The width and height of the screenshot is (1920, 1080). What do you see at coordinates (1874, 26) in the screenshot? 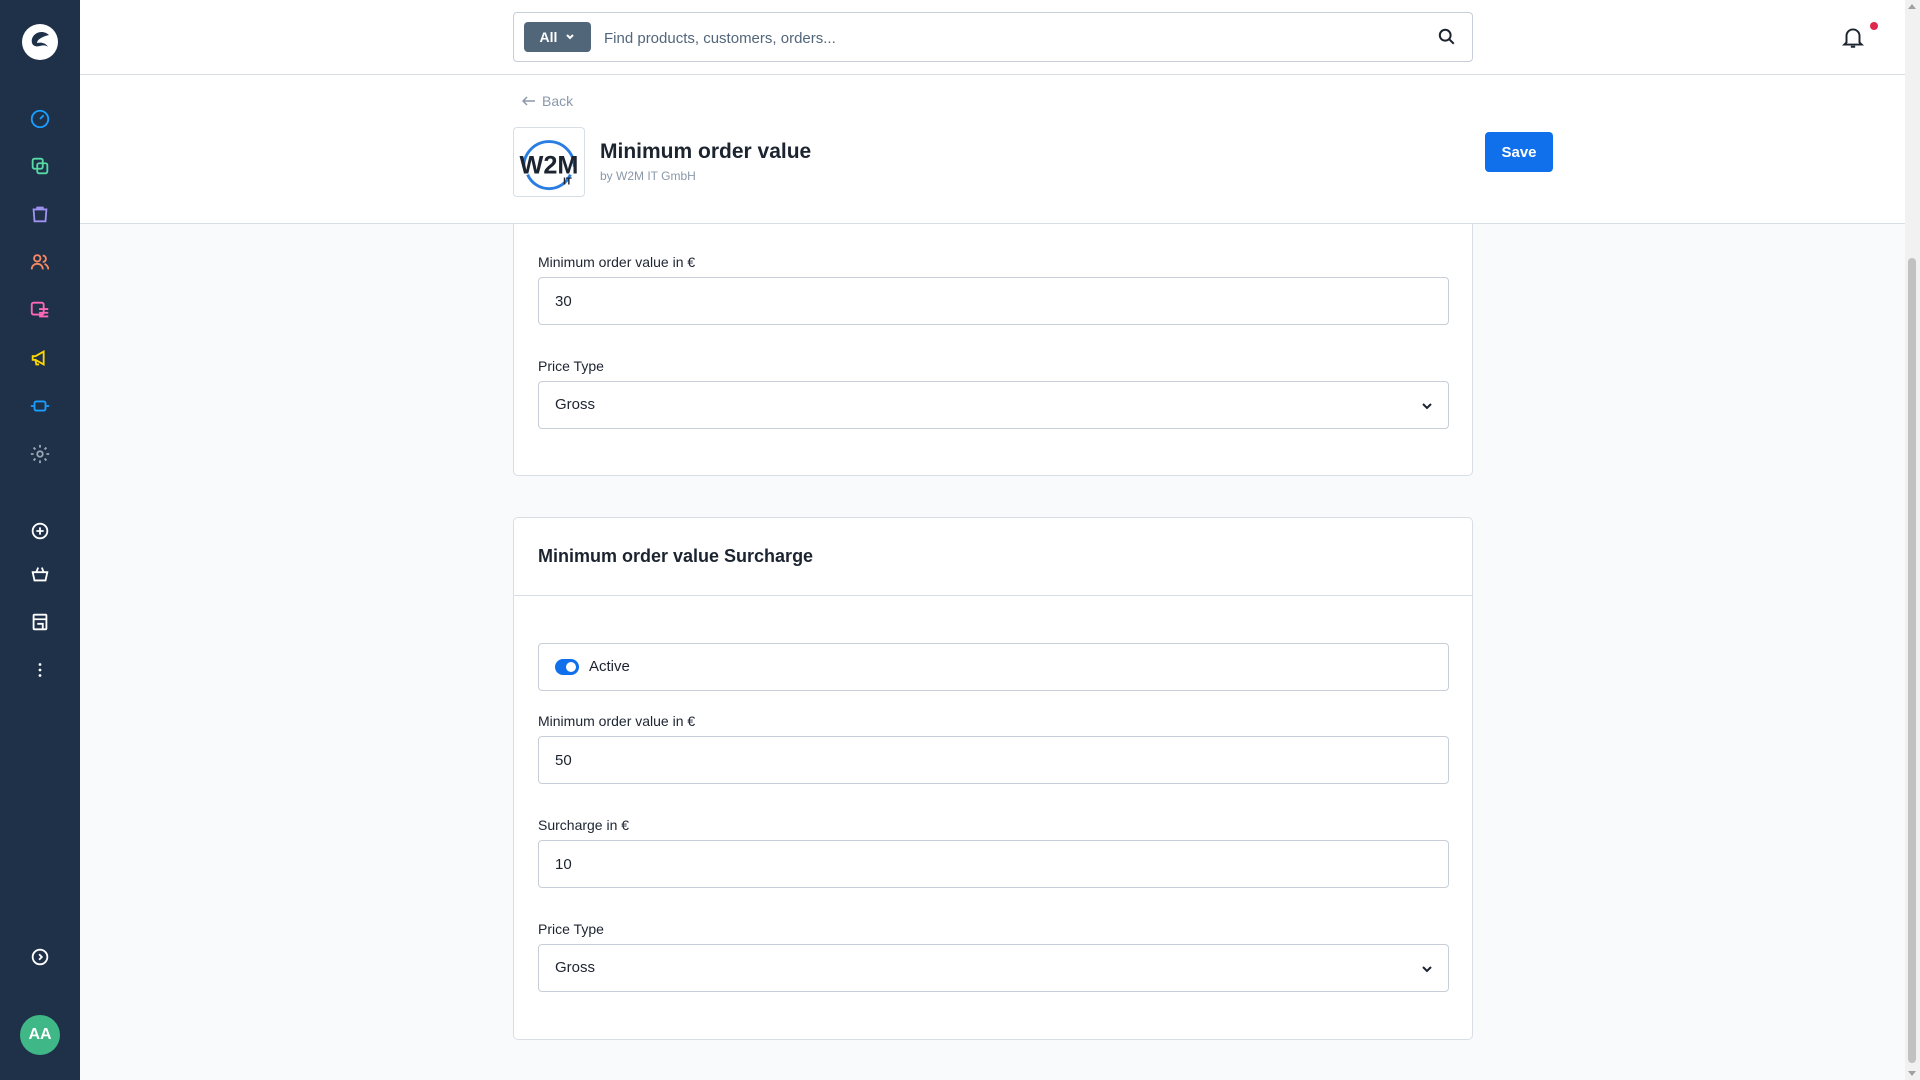
I see `notification-dot` at bounding box center [1874, 26].